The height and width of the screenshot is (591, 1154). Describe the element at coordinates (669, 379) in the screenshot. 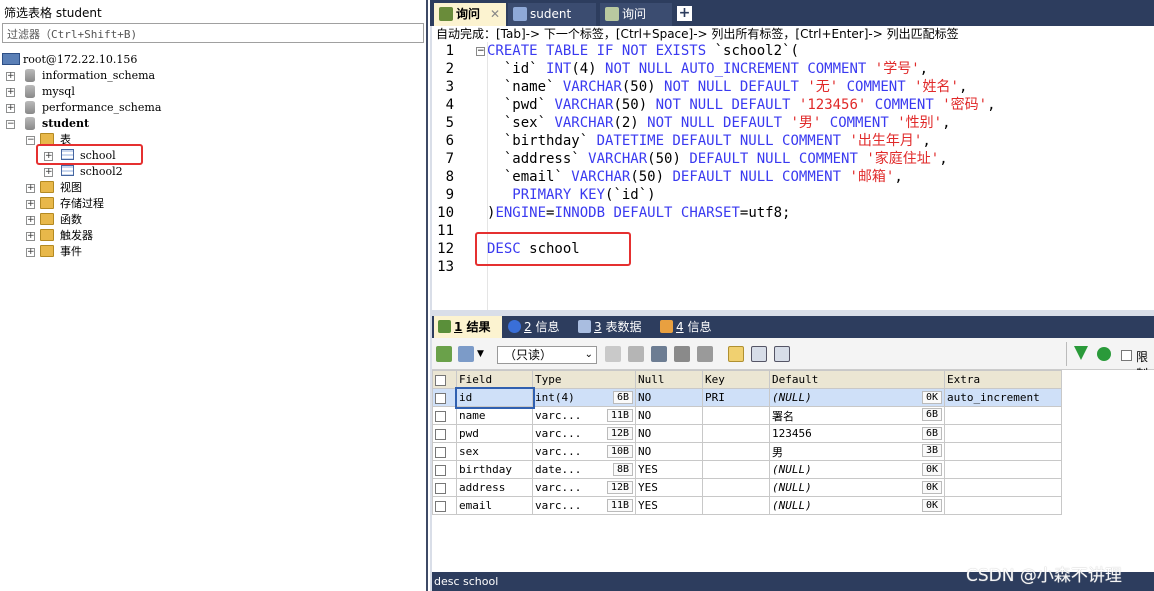

I see `col-header-null: Null` at that location.